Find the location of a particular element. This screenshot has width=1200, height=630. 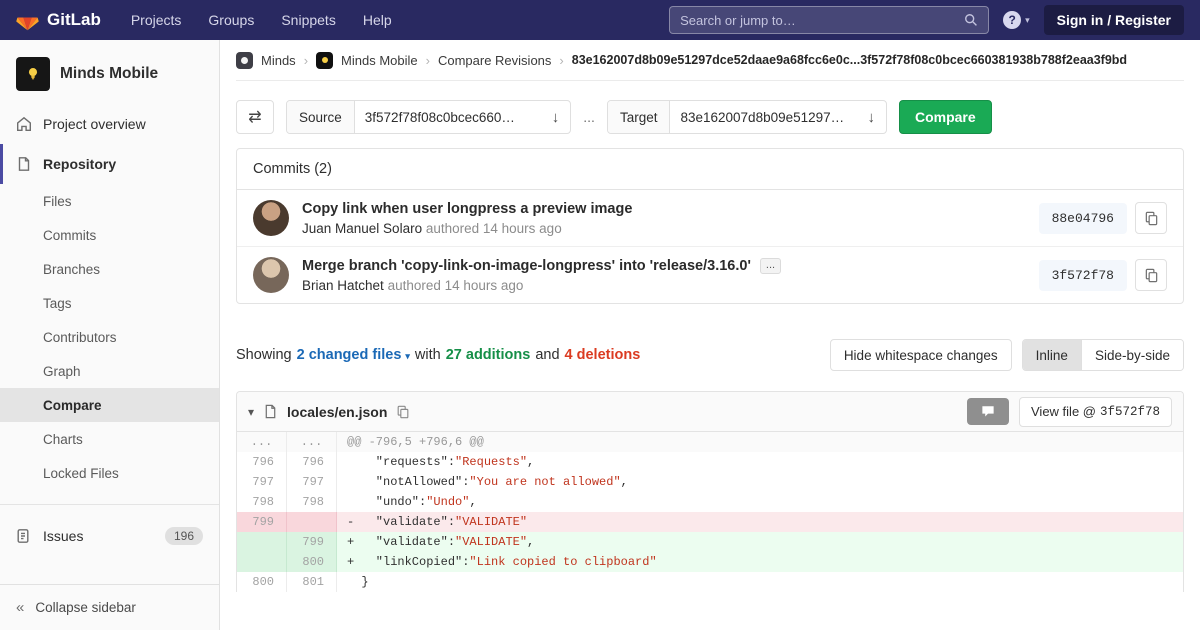

changed-files-dropdown: 2 changed files ▾ is located at coordinates (353, 355).